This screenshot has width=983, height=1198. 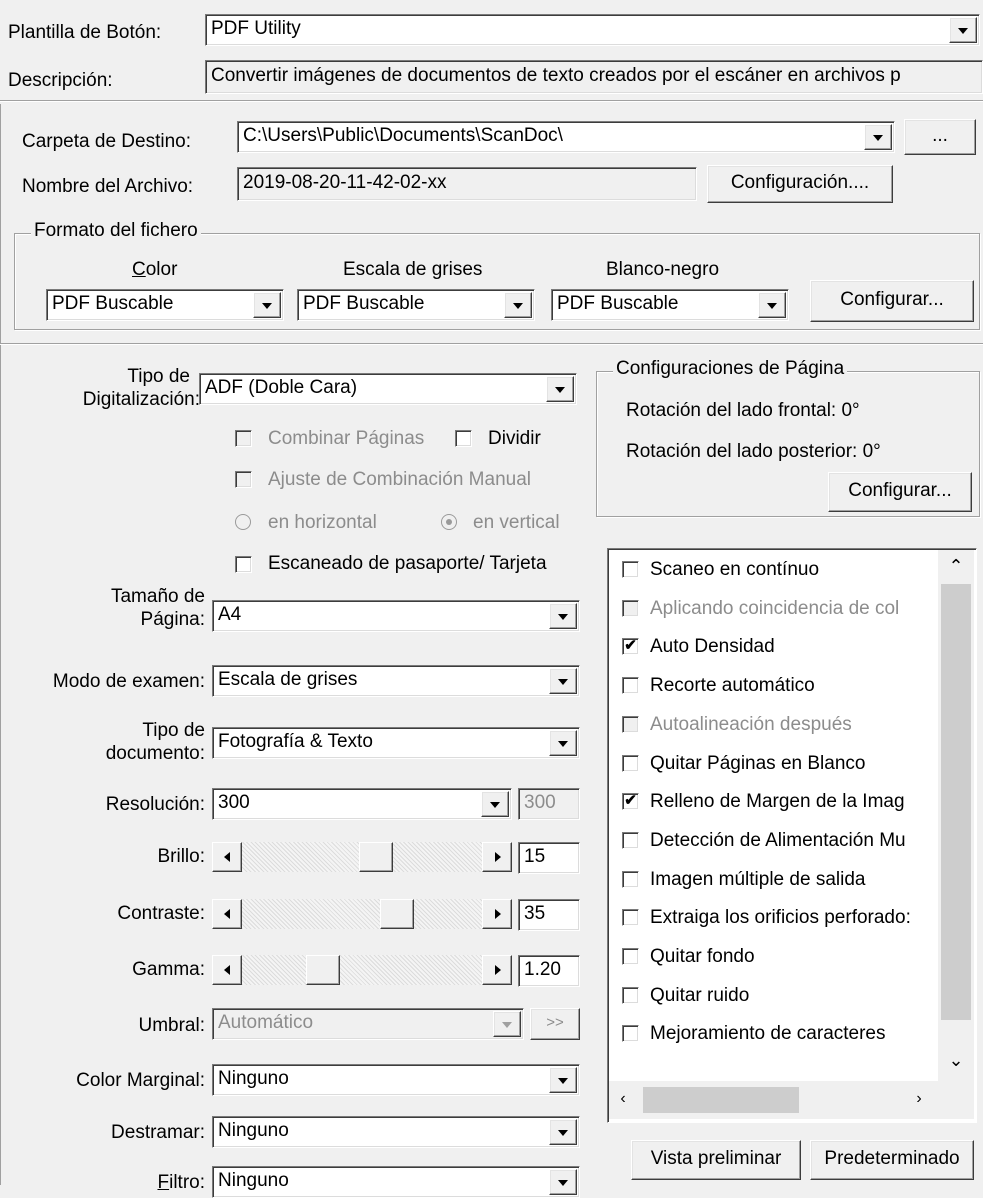 What do you see at coordinates (397, 914) in the screenshot?
I see `contrast-thumb` at bounding box center [397, 914].